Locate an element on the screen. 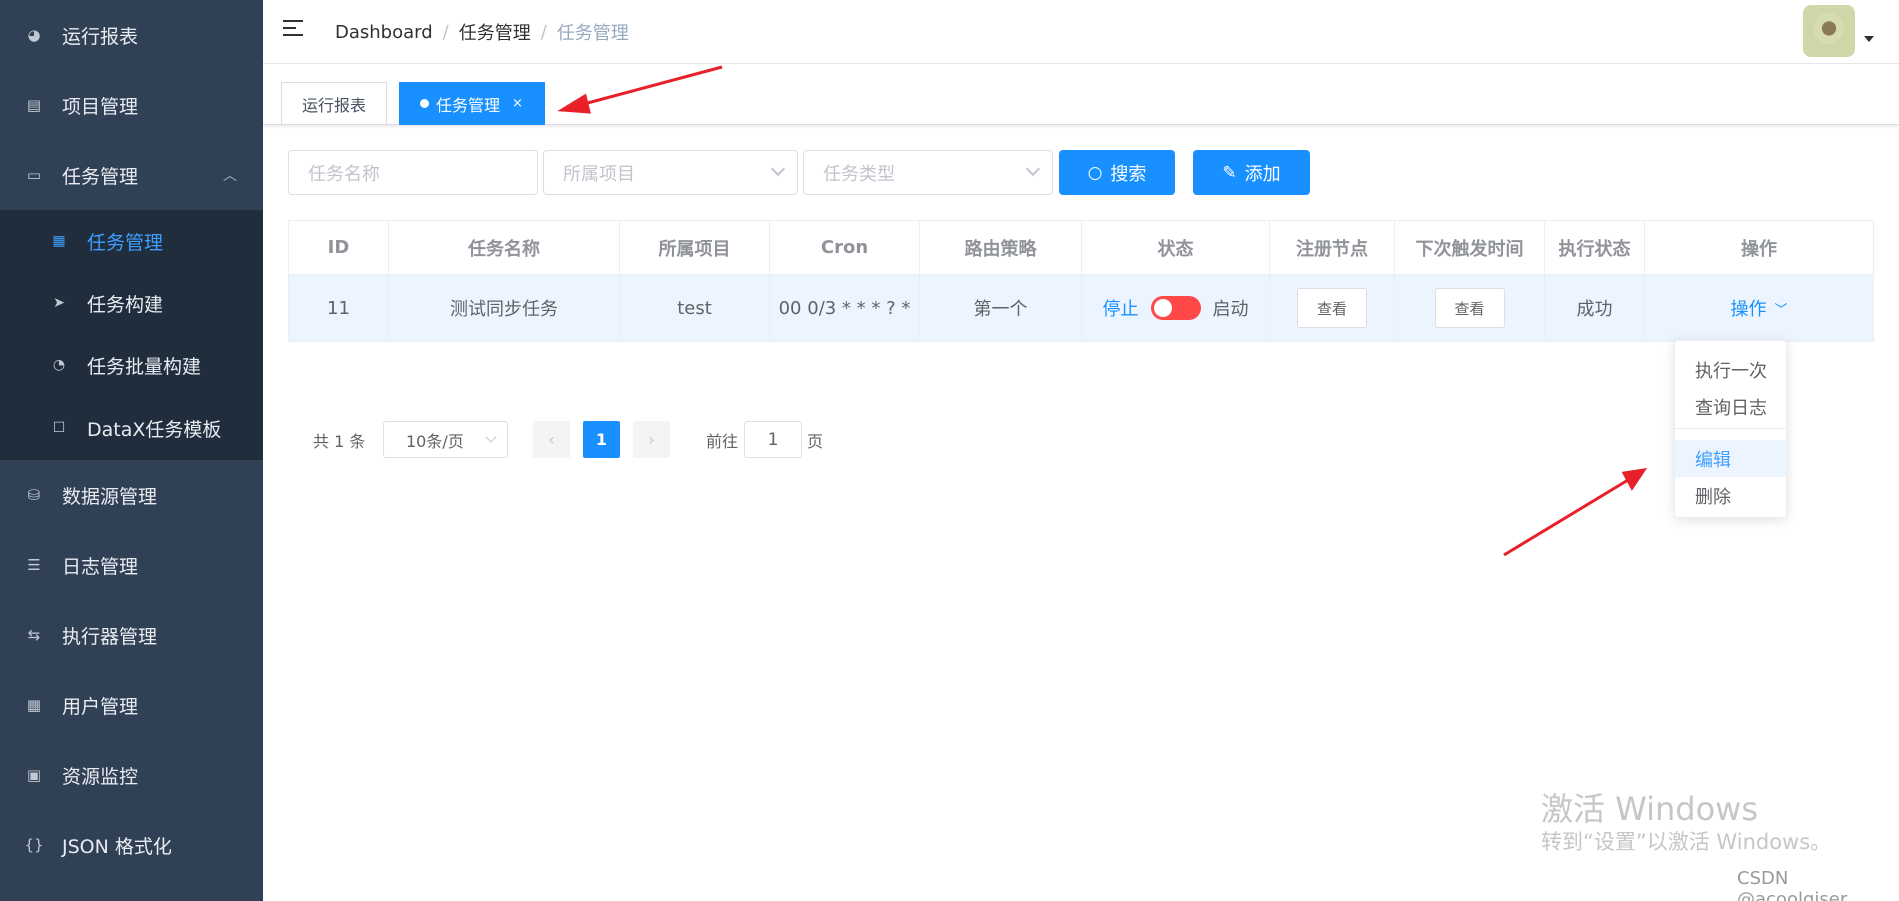 This screenshot has width=1899, height=901. chevron-down-icon: ﹀ is located at coordinates (1780, 308).